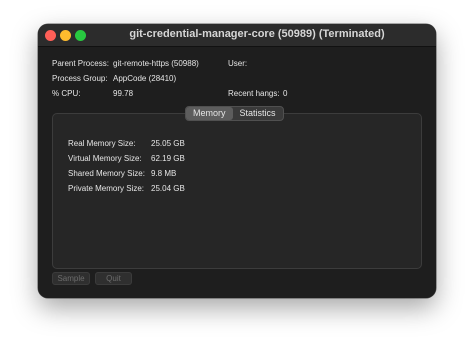  What do you see at coordinates (123, 93) in the screenshot?
I see `cpu-value: 99.78` at bounding box center [123, 93].